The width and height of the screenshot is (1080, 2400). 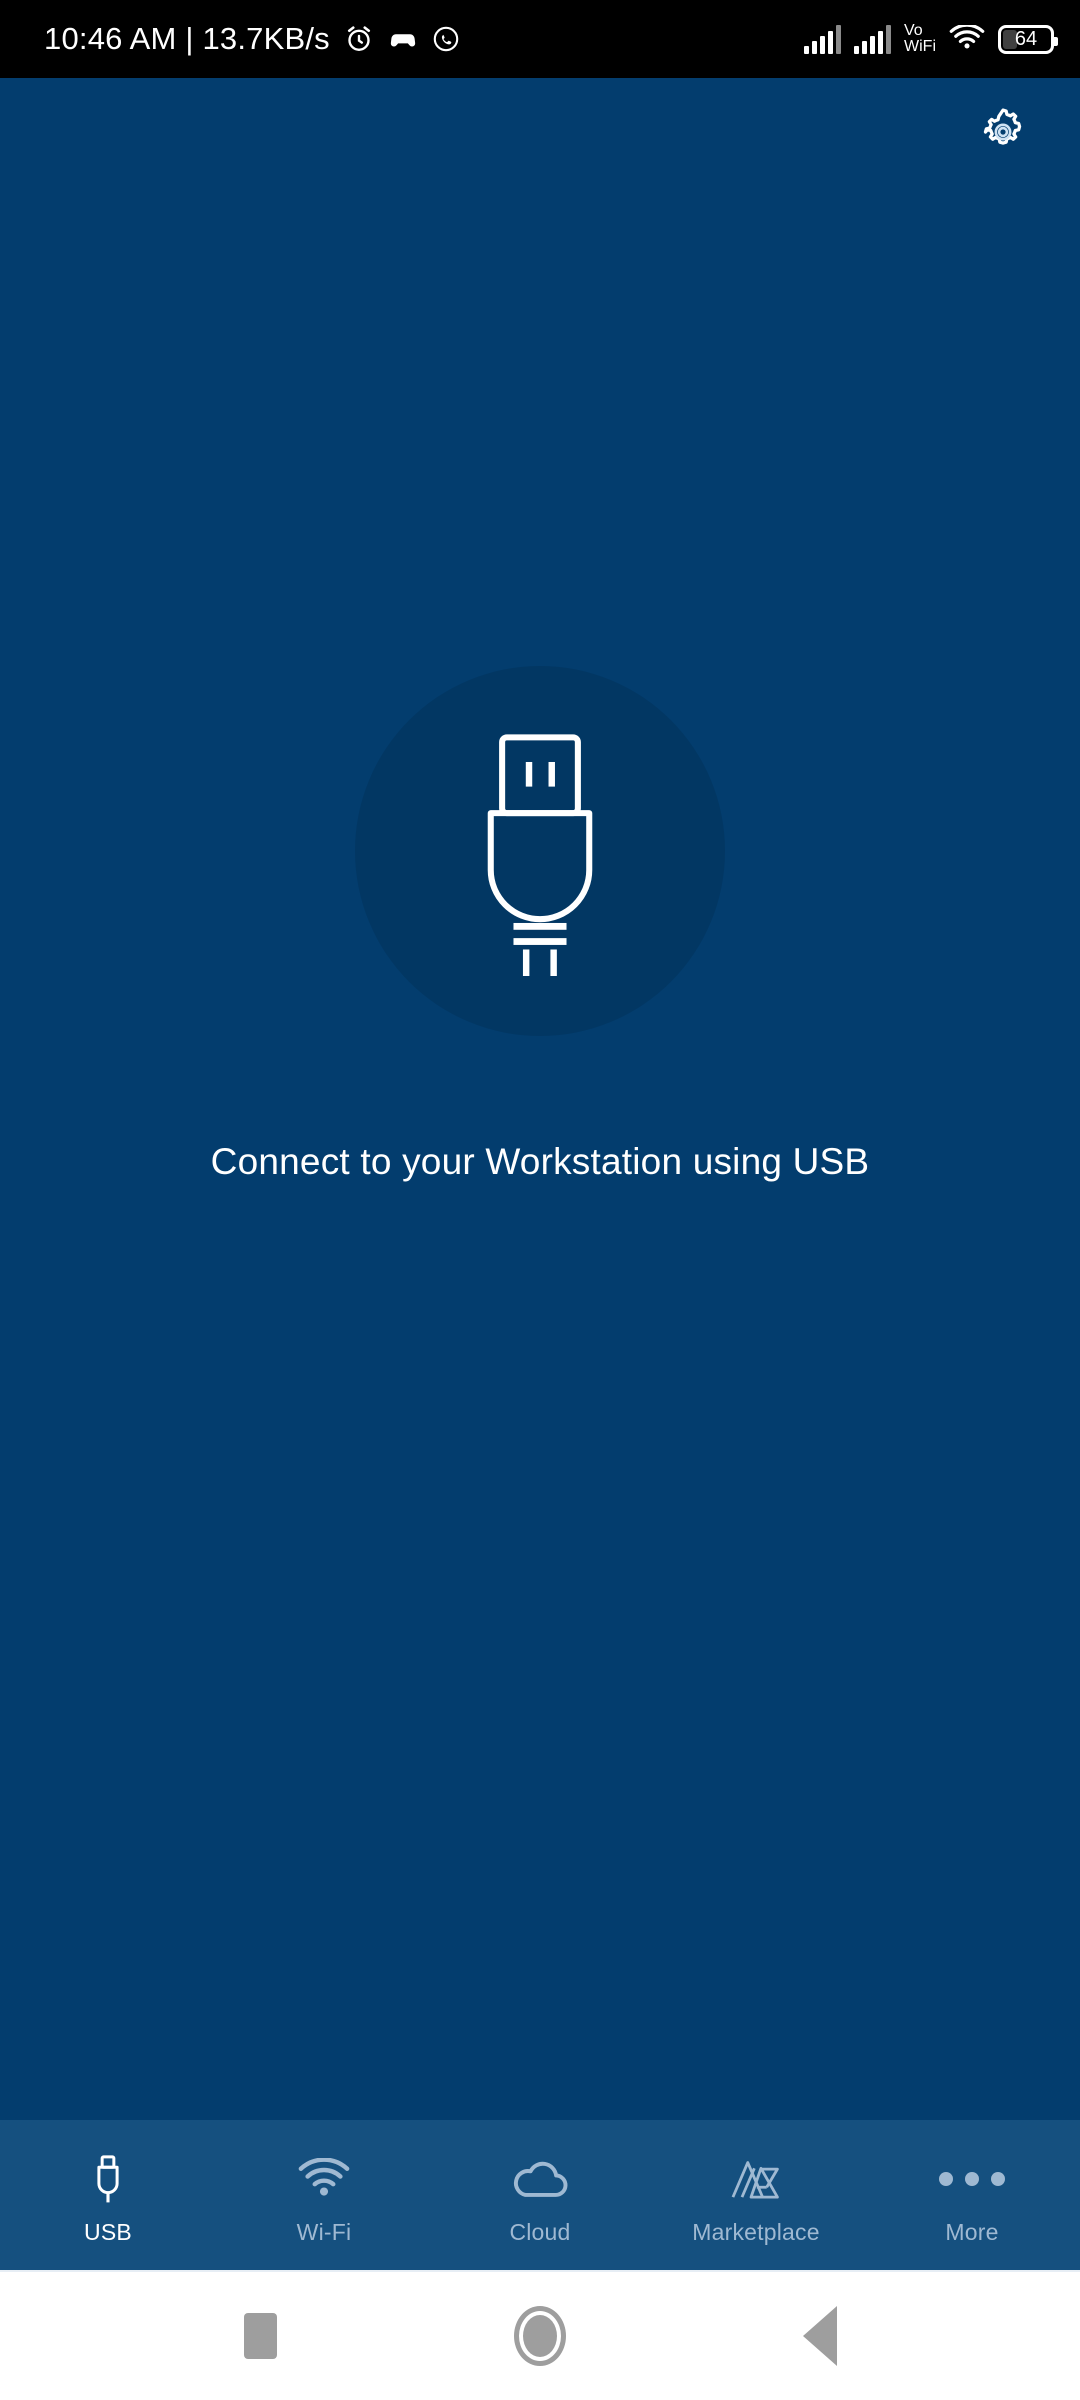 What do you see at coordinates (187, 38) in the screenshot?
I see `status-bar-clock: 10:46 AM | 13.7KB/s` at bounding box center [187, 38].